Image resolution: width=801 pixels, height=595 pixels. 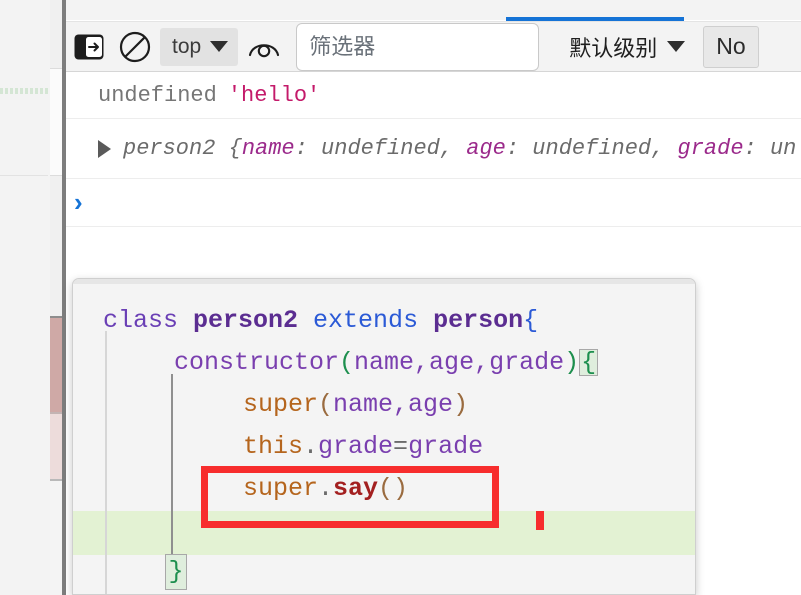 I want to click on annotation-cursor-mark, so click(x=540, y=520).